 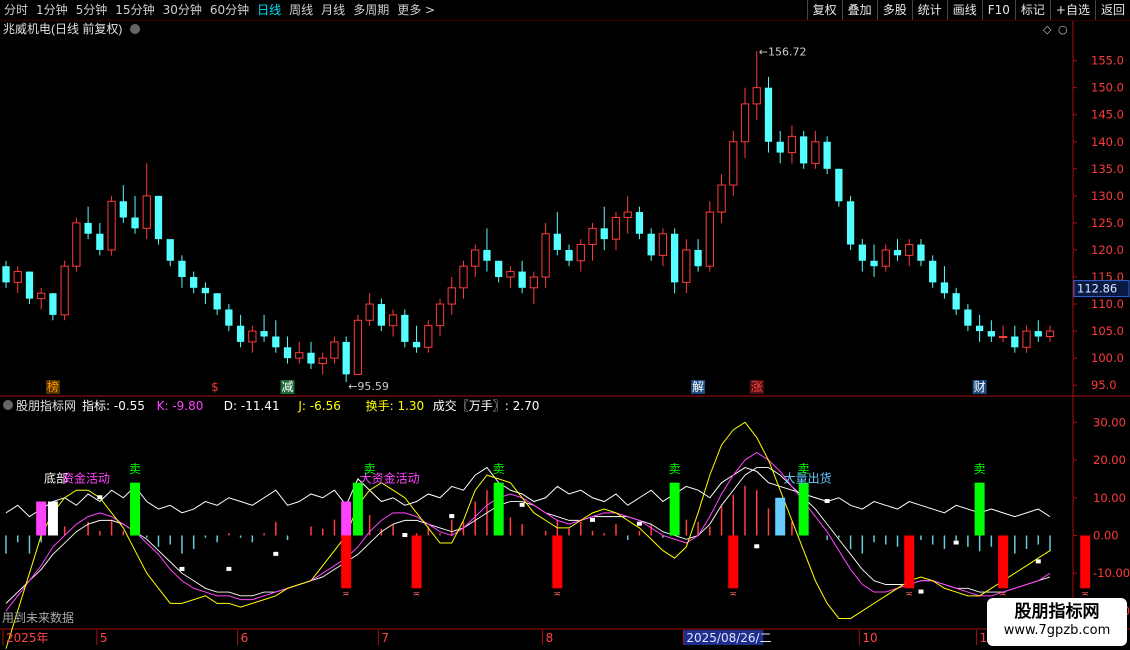 I want to click on toolbar-button-0: 复权, so click(x=824, y=10).